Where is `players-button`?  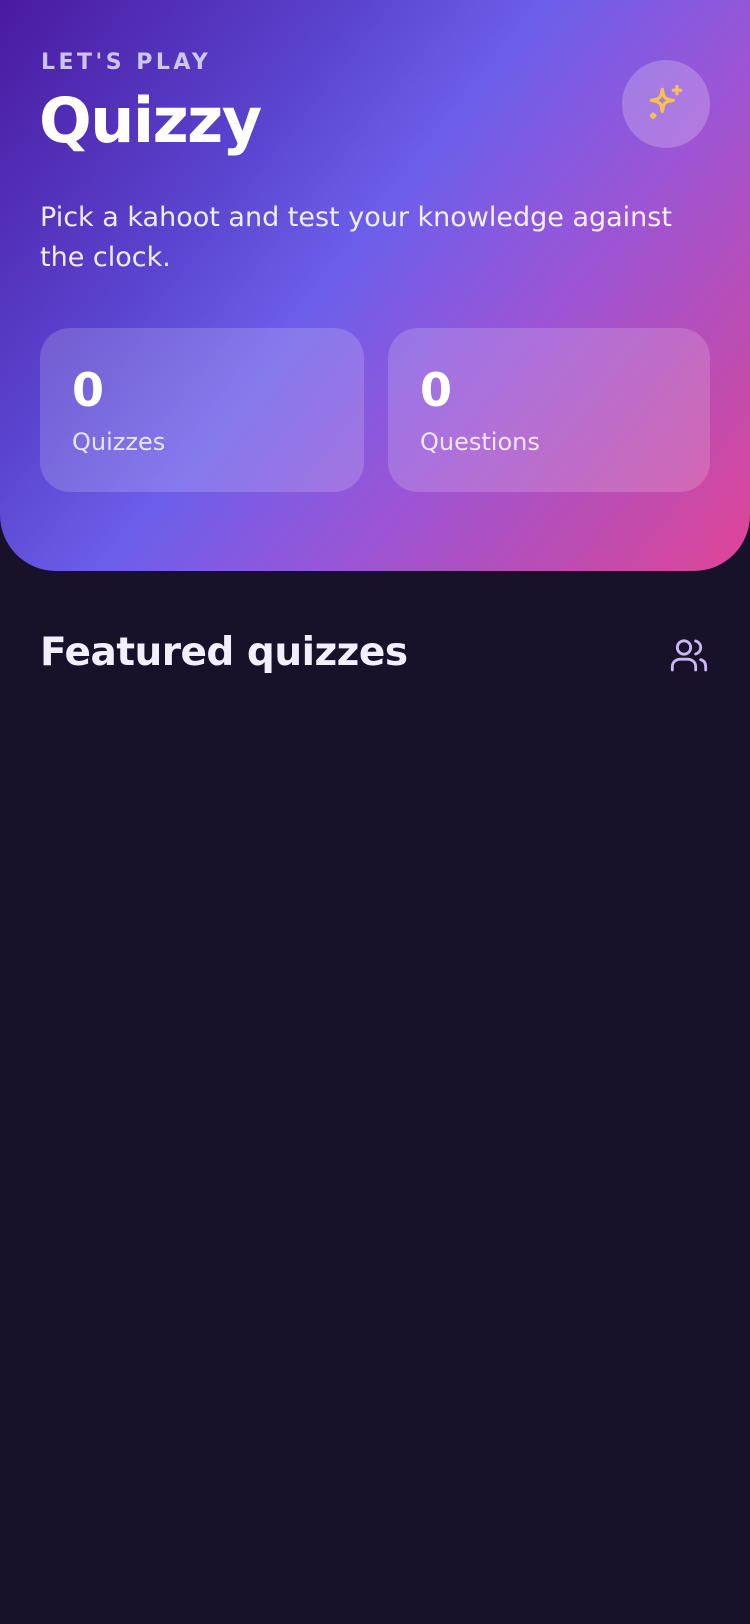 players-button is located at coordinates (689, 655).